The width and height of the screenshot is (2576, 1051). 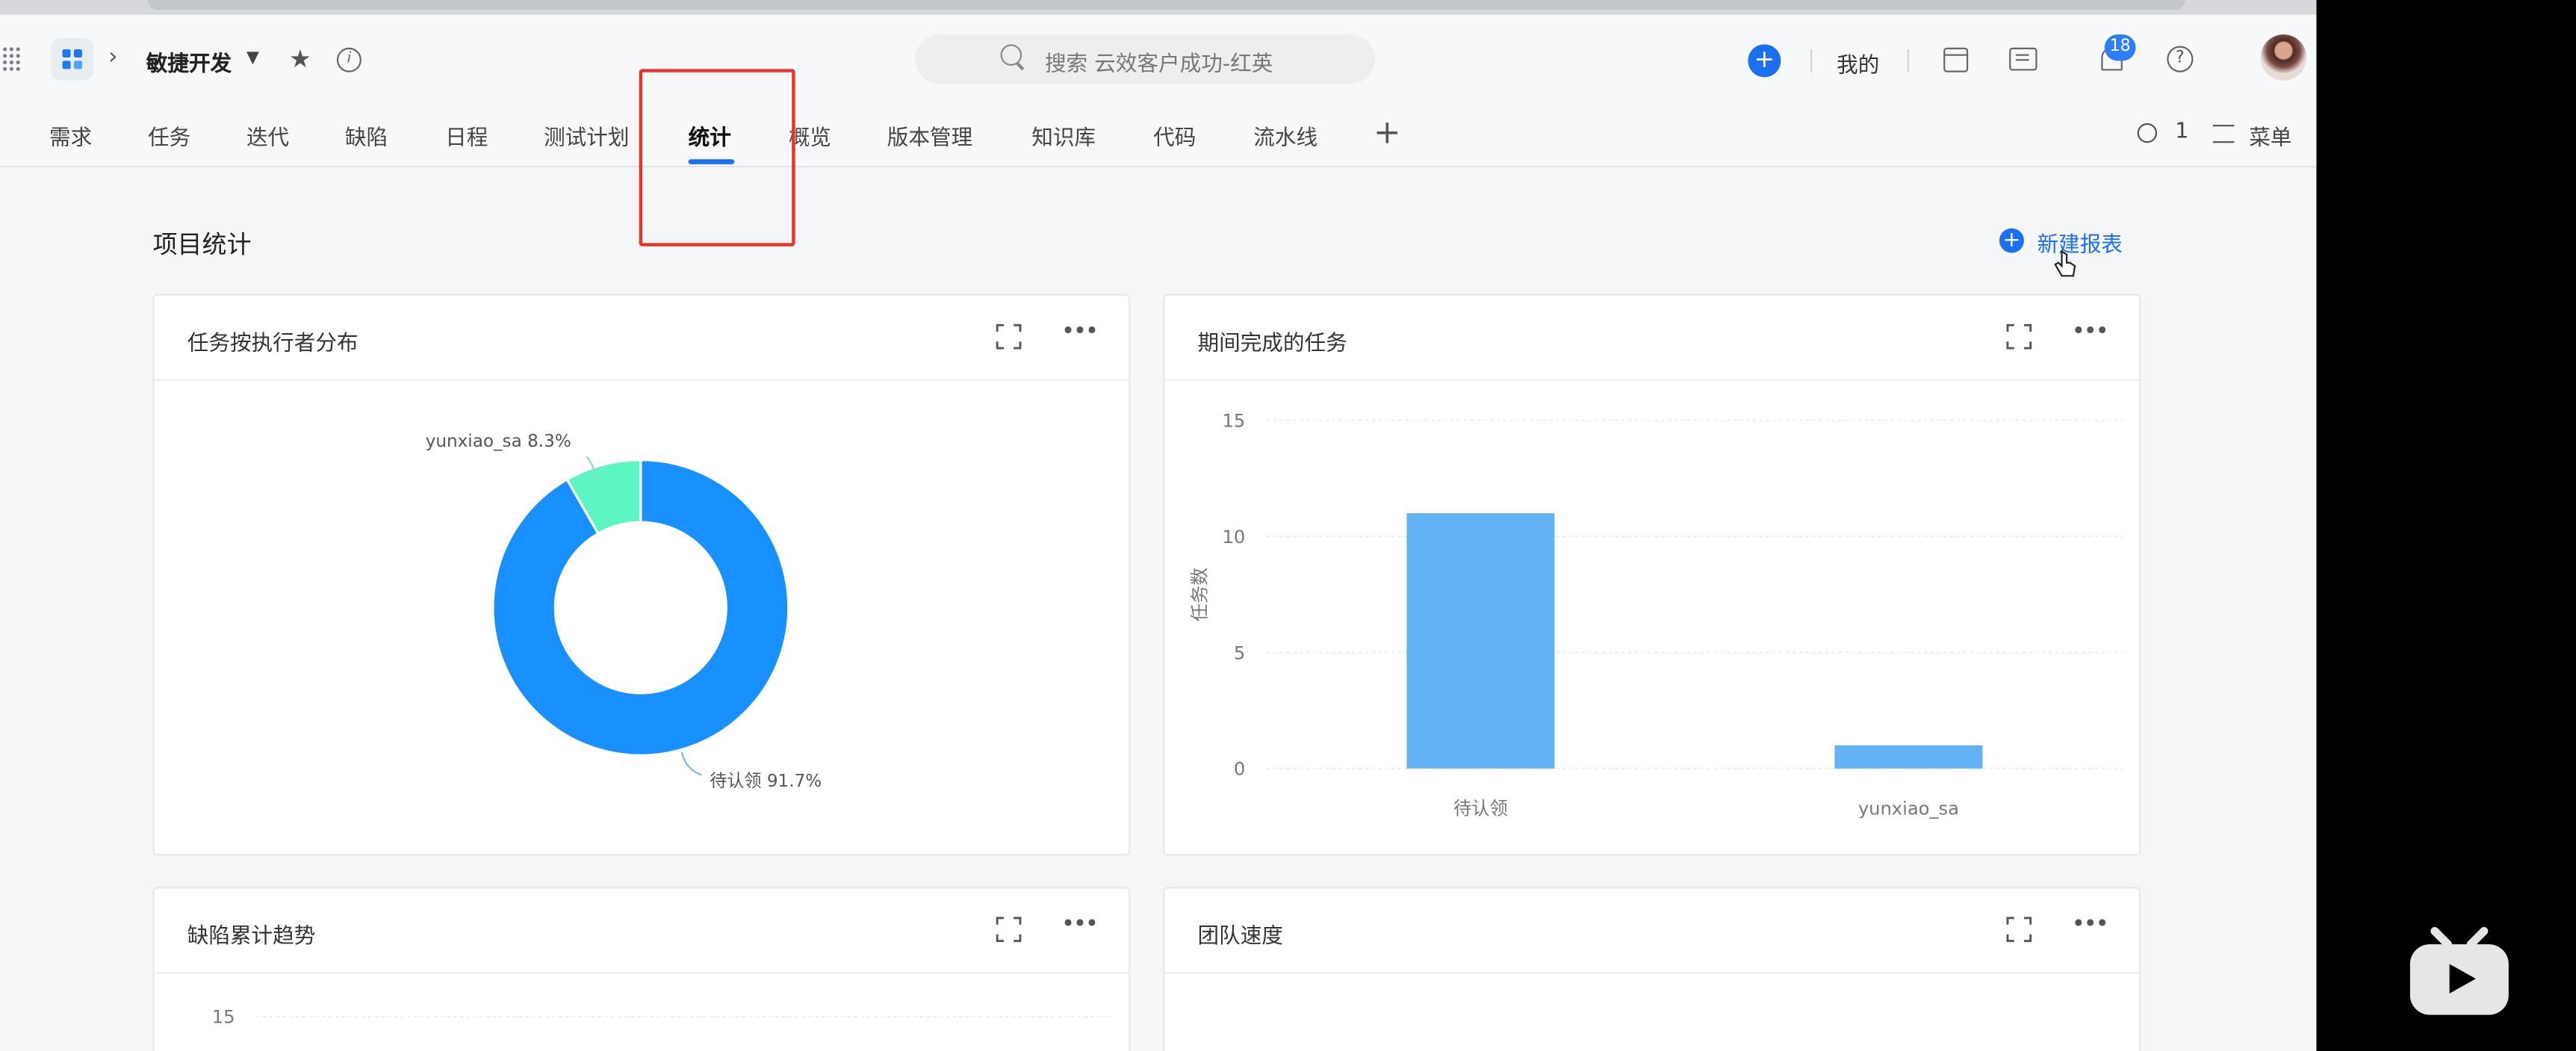 What do you see at coordinates (587, 136) in the screenshot?
I see `tab-test-plan: 测试计划` at bounding box center [587, 136].